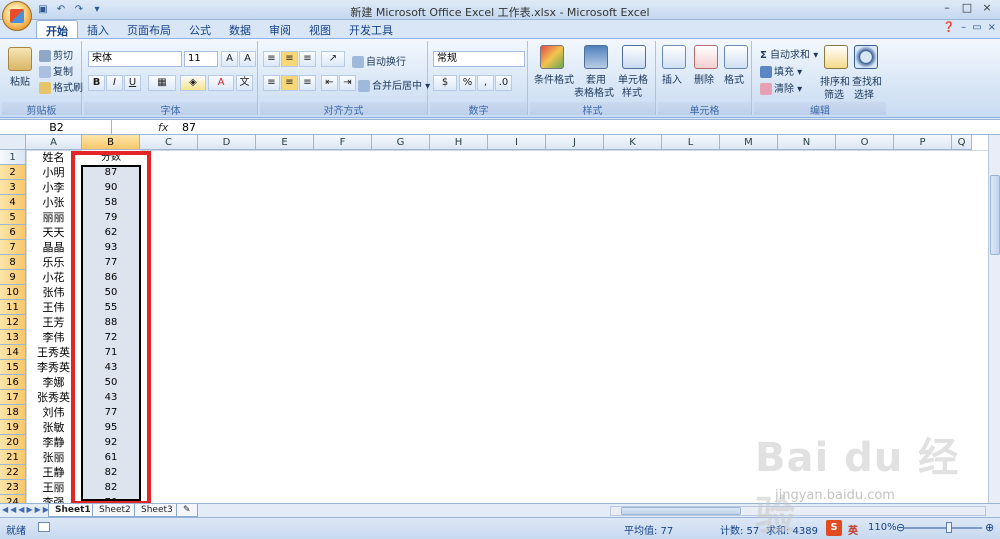 This screenshot has height=539, width=1000. What do you see at coordinates (53, 352) in the screenshot?
I see `cell-A14: 王秀英` at bounding box center [53, 352].